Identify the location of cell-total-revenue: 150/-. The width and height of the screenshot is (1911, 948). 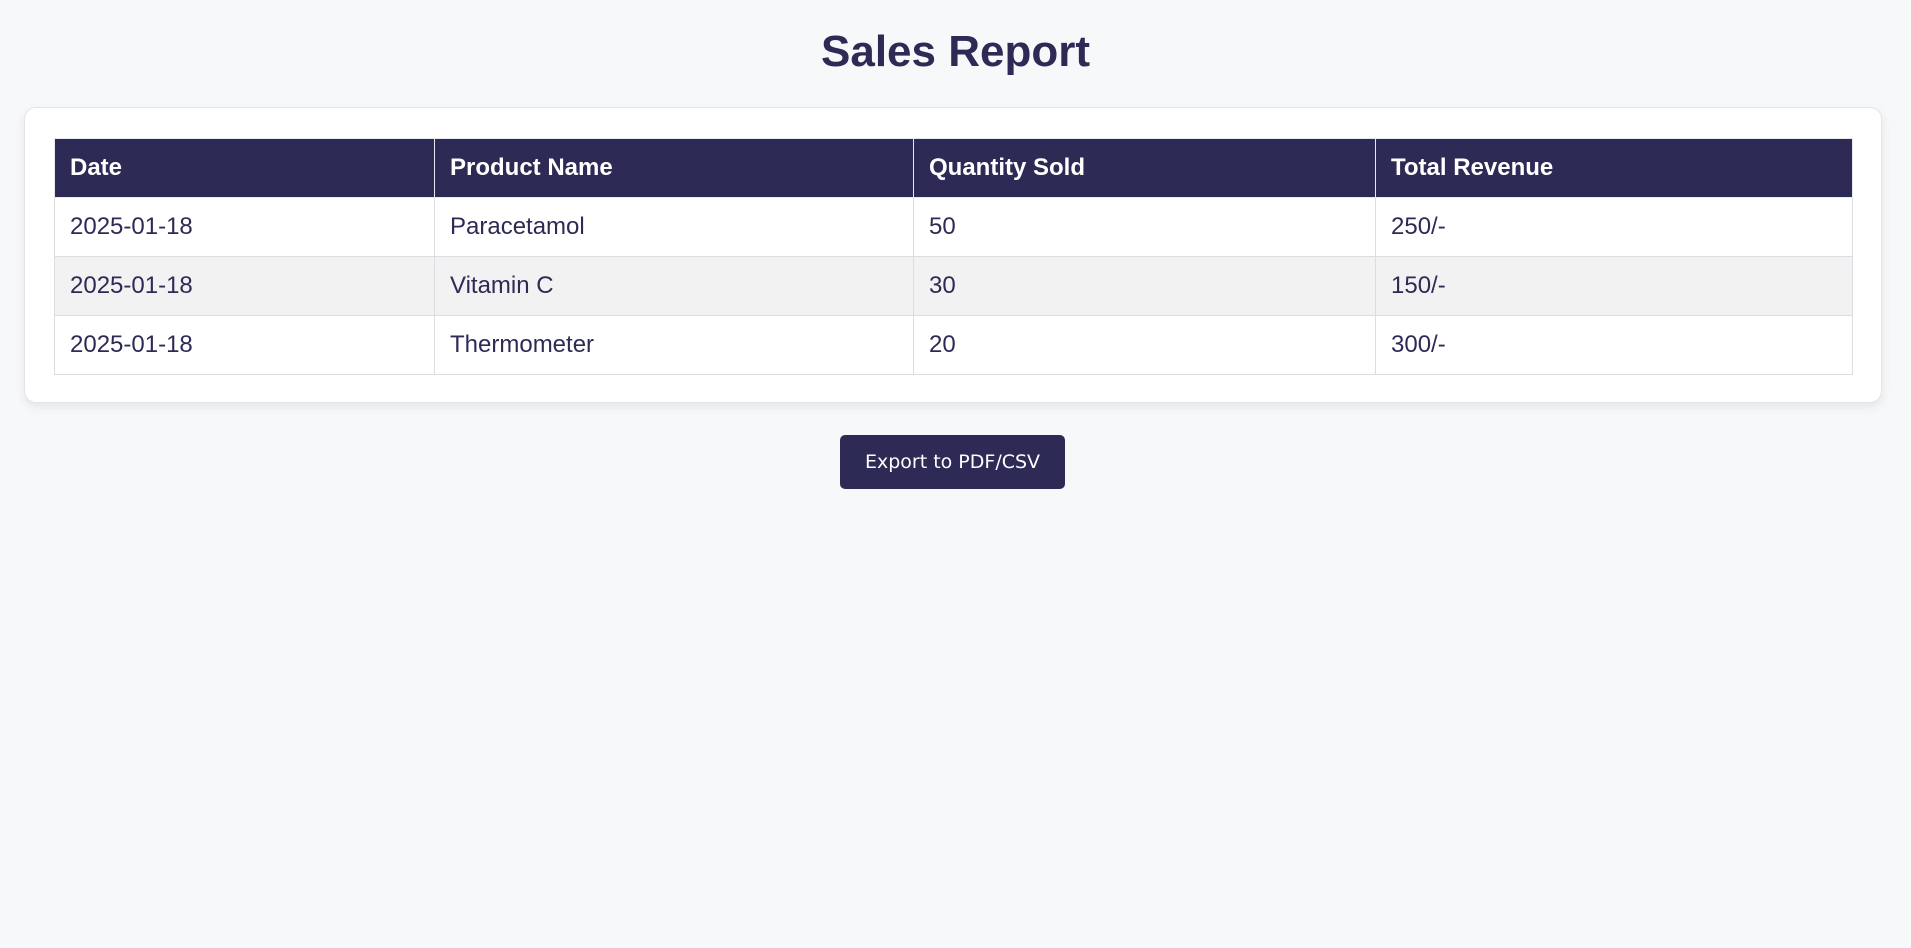
(1614, 286).